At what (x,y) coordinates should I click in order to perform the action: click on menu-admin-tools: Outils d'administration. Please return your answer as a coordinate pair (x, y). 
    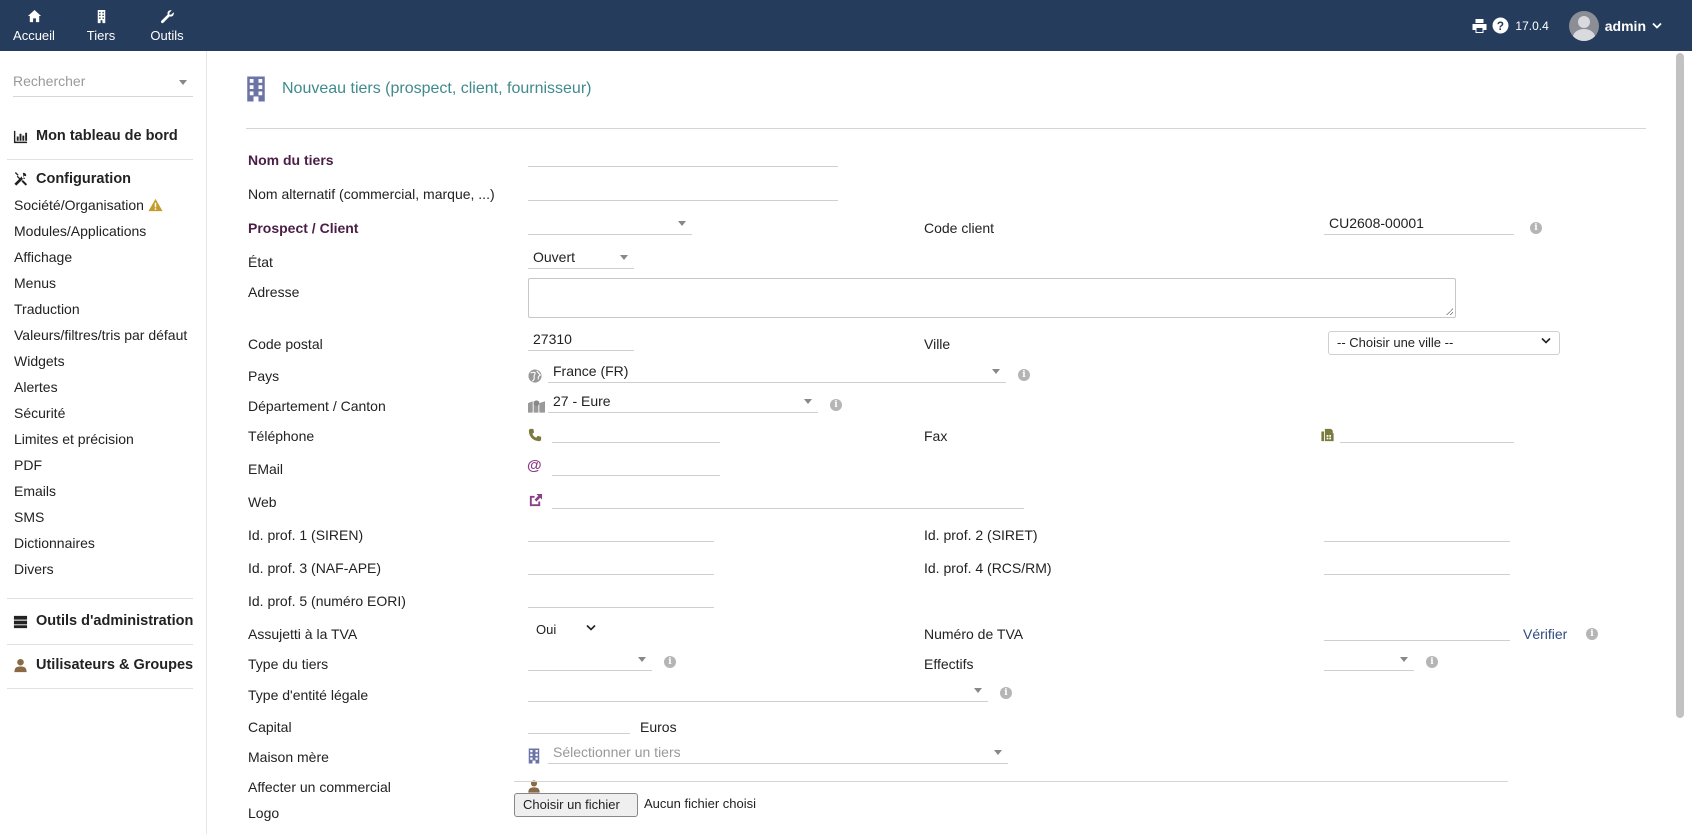
    Looking at the image, I should click on (103, 621).